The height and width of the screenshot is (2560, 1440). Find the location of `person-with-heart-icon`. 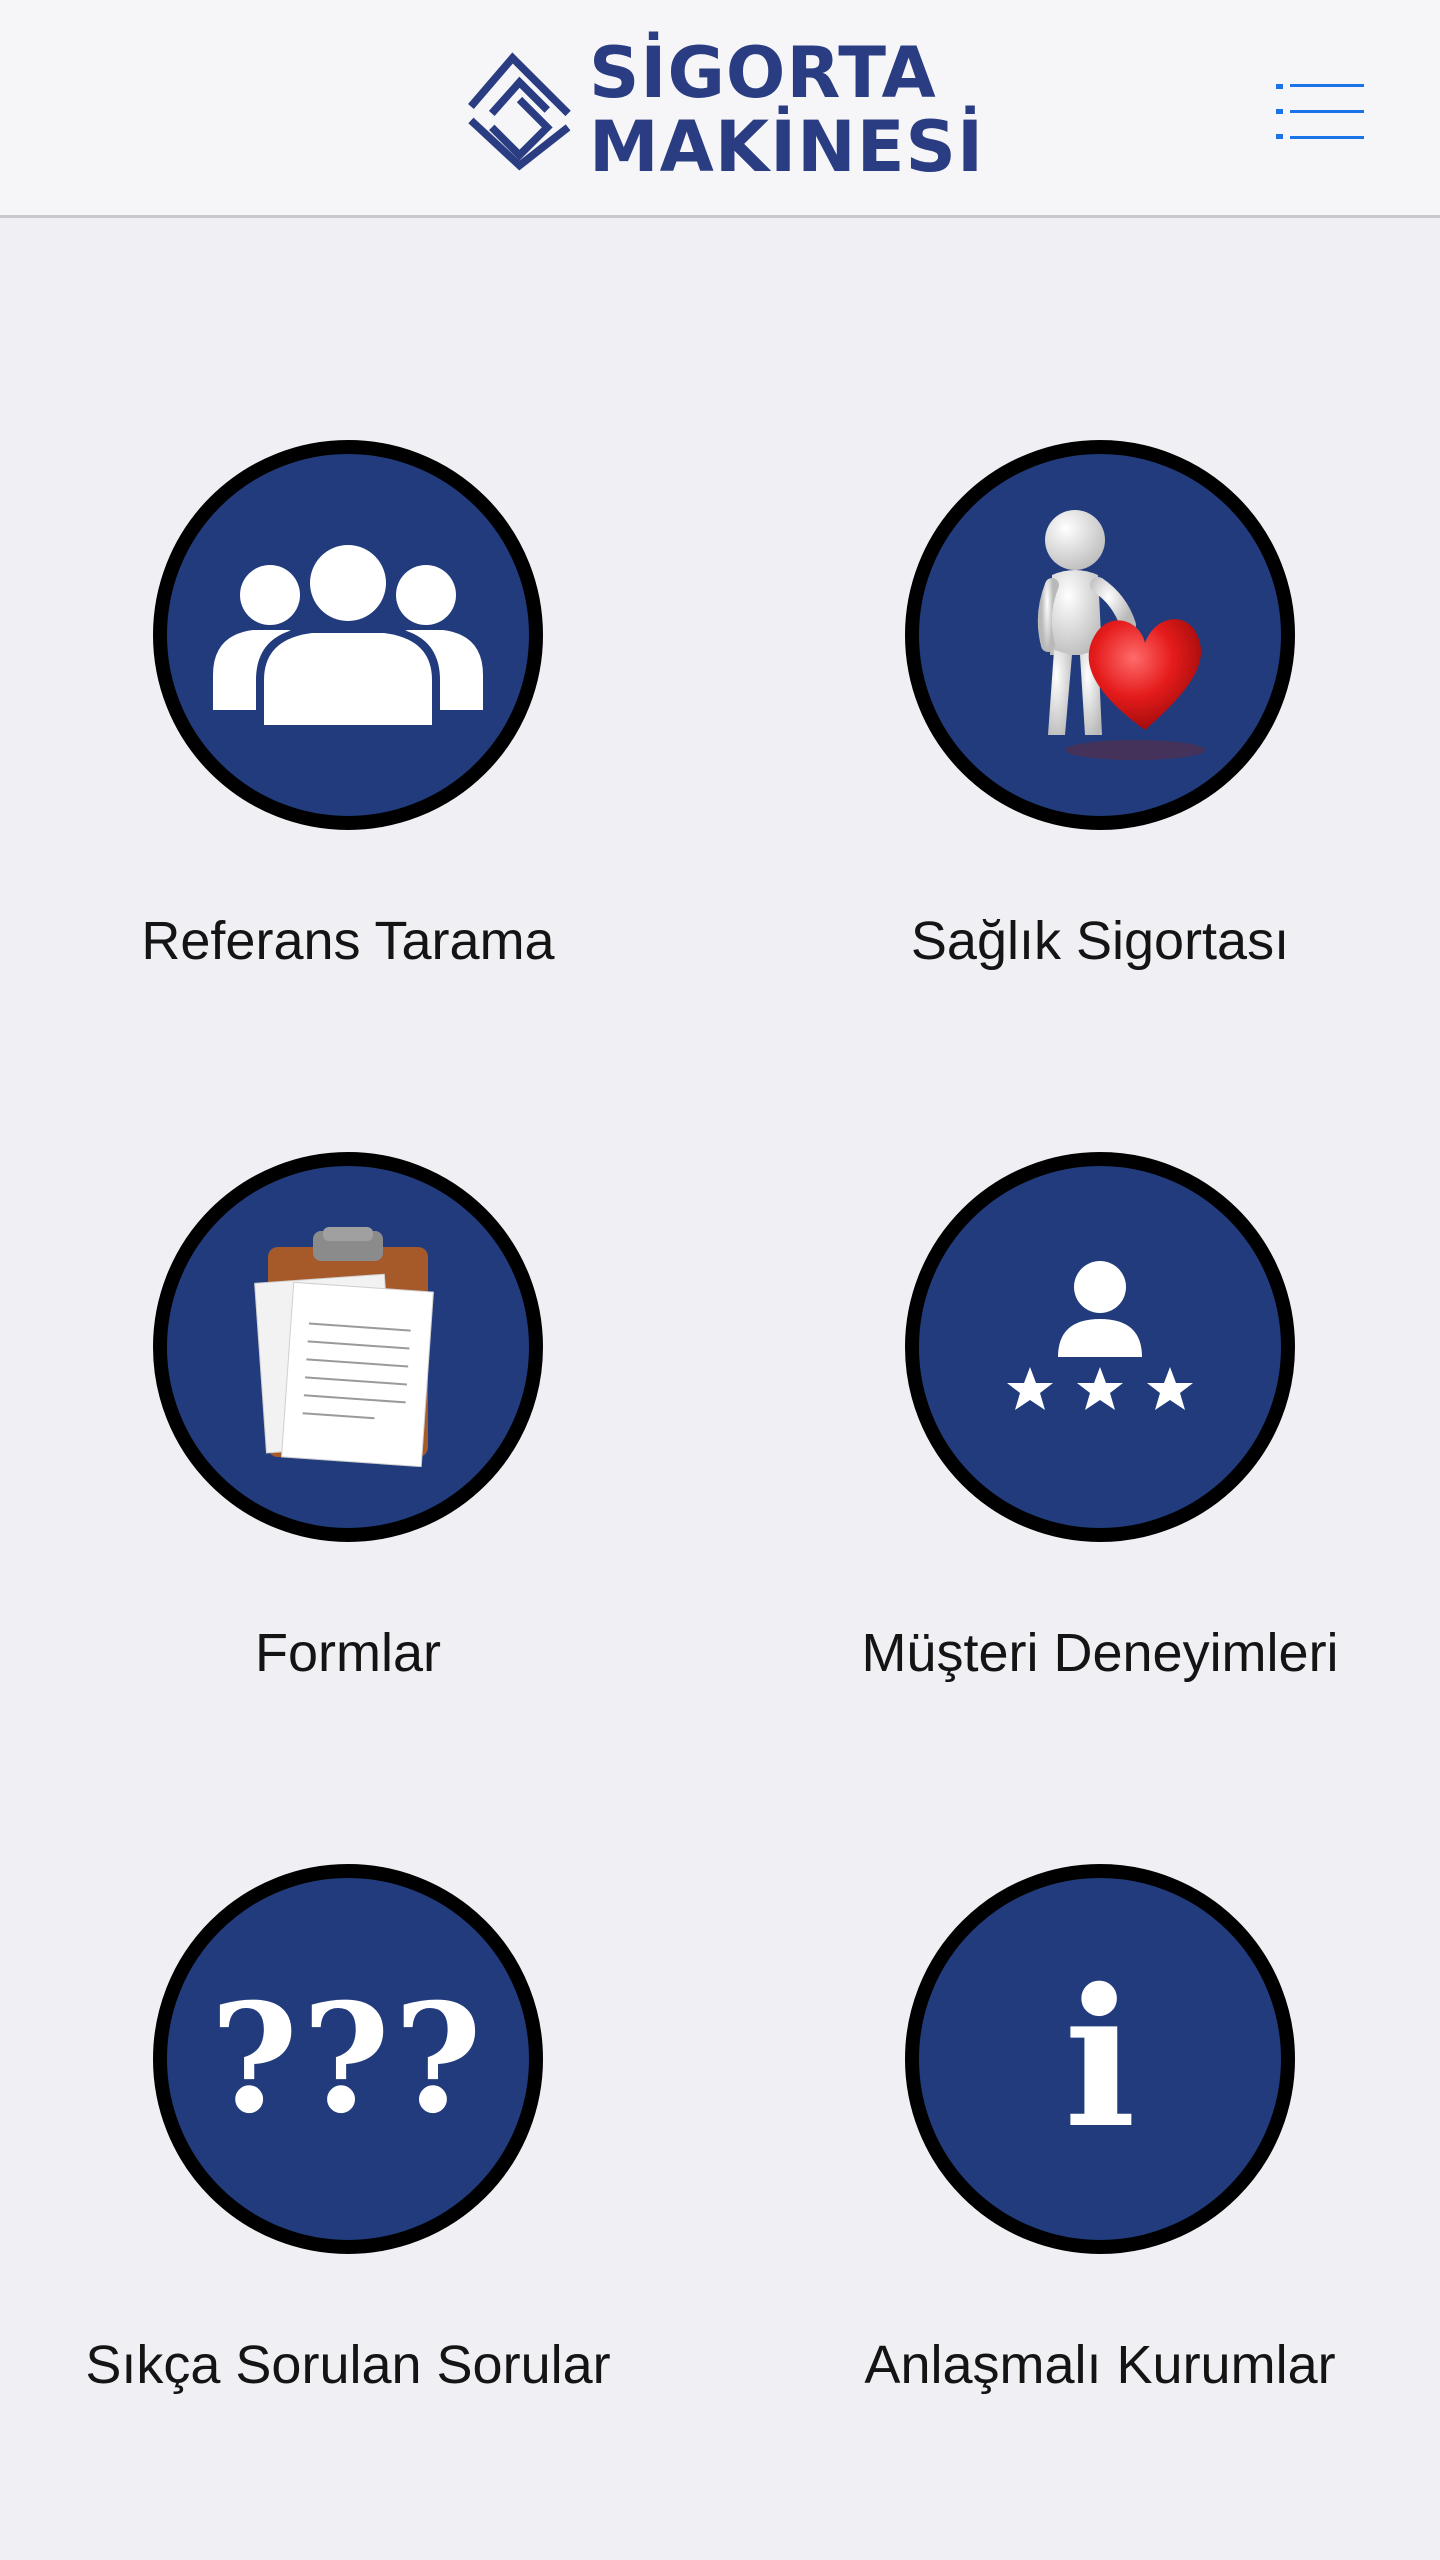

person-with-heart-icon is located at coordinates (1121, 635).